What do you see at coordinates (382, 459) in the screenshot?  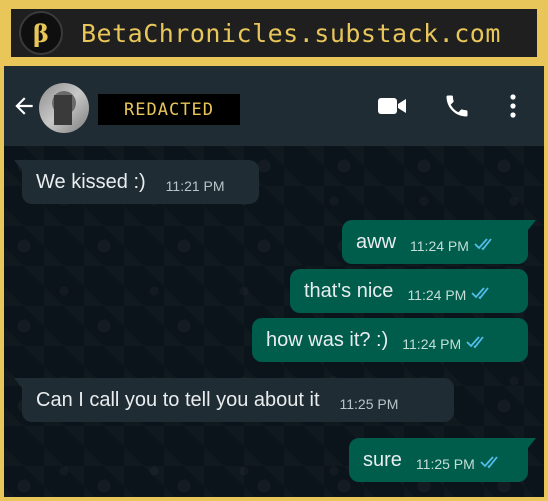 I see `message-text: sure` at bounding box center [382, 459].